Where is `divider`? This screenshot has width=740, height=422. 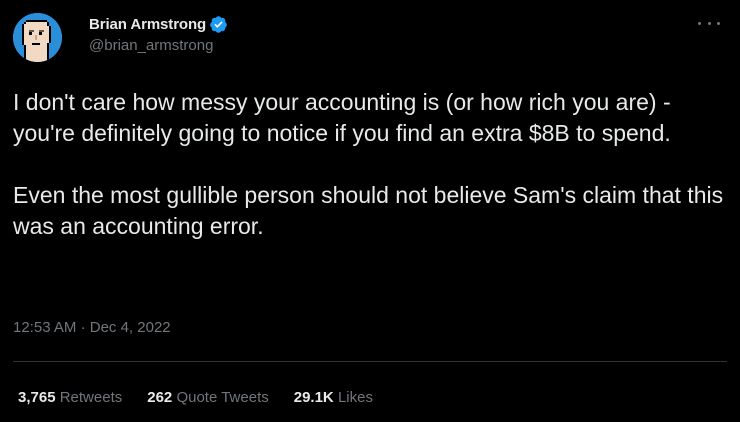 divider is located at coordinates (370, 361).